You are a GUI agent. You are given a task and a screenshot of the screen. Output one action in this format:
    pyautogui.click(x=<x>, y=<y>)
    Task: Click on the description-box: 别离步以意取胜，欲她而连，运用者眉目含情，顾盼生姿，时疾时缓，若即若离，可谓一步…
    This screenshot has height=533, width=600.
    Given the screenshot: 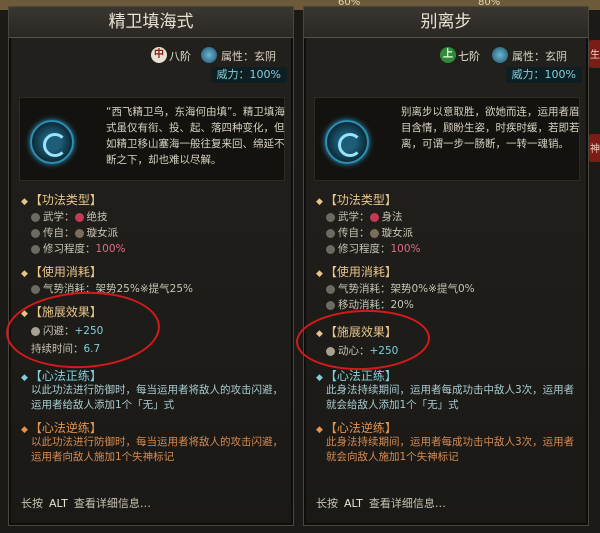 What is the action you would take?
    pyautogui.click(x=447, y=139)
    